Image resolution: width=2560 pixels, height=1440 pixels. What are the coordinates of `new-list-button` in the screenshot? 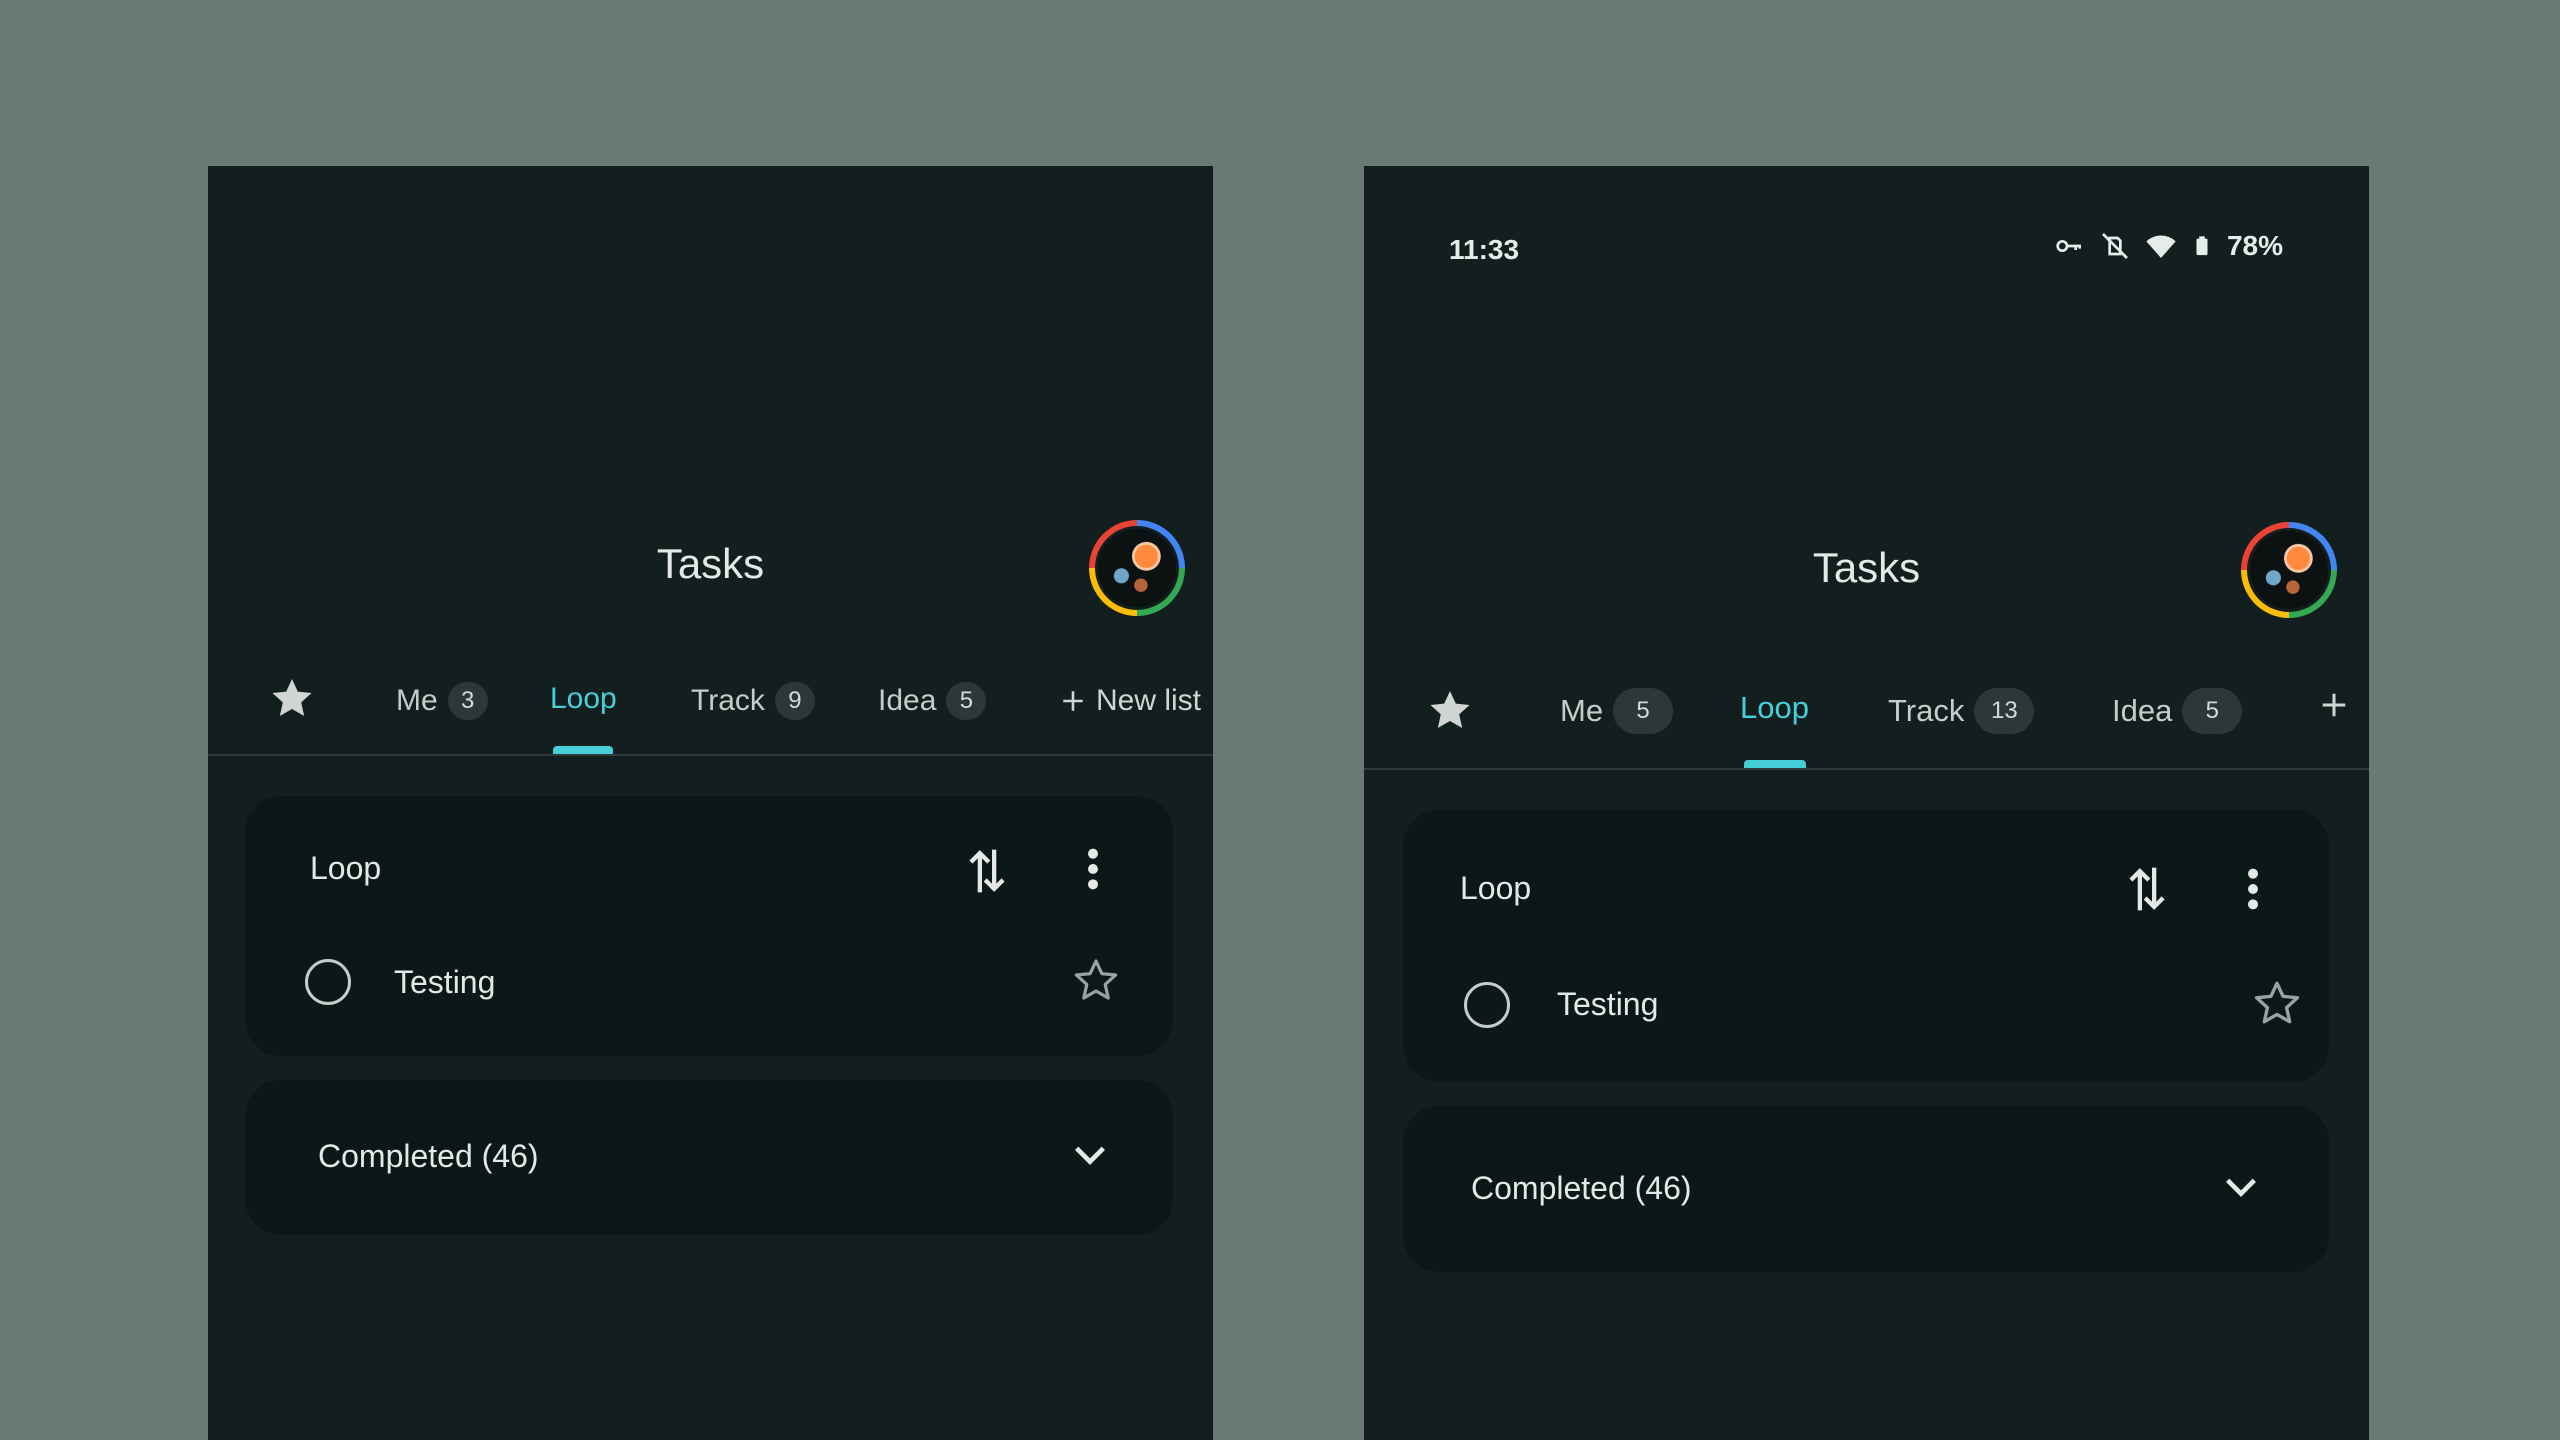 It's located at (2334, 705).